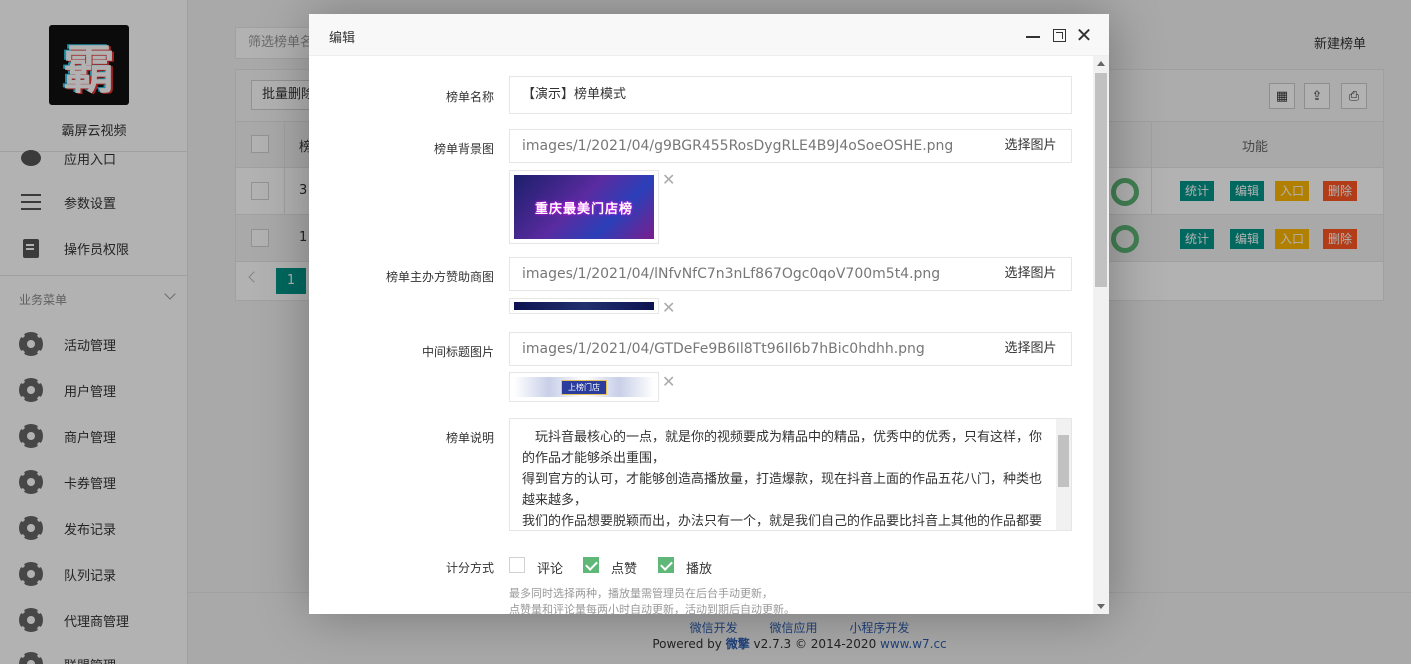 The height and width of the screenshot is (664, 1411). I want to click on sponsor-banner-image, so click(584, 306).